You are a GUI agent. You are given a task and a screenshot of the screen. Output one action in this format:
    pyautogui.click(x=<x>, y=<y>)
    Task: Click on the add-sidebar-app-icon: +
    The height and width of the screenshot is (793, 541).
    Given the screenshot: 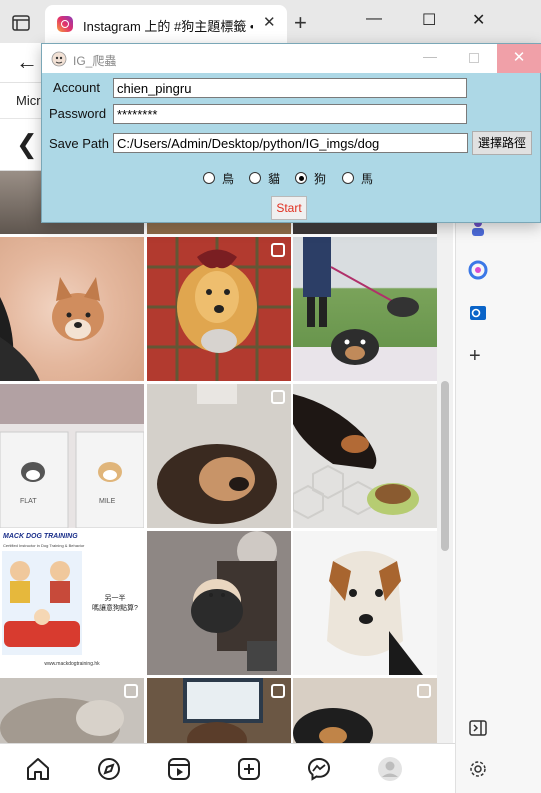 What is the action you would take?
    pyautogui.click(x=475, y=356)
    